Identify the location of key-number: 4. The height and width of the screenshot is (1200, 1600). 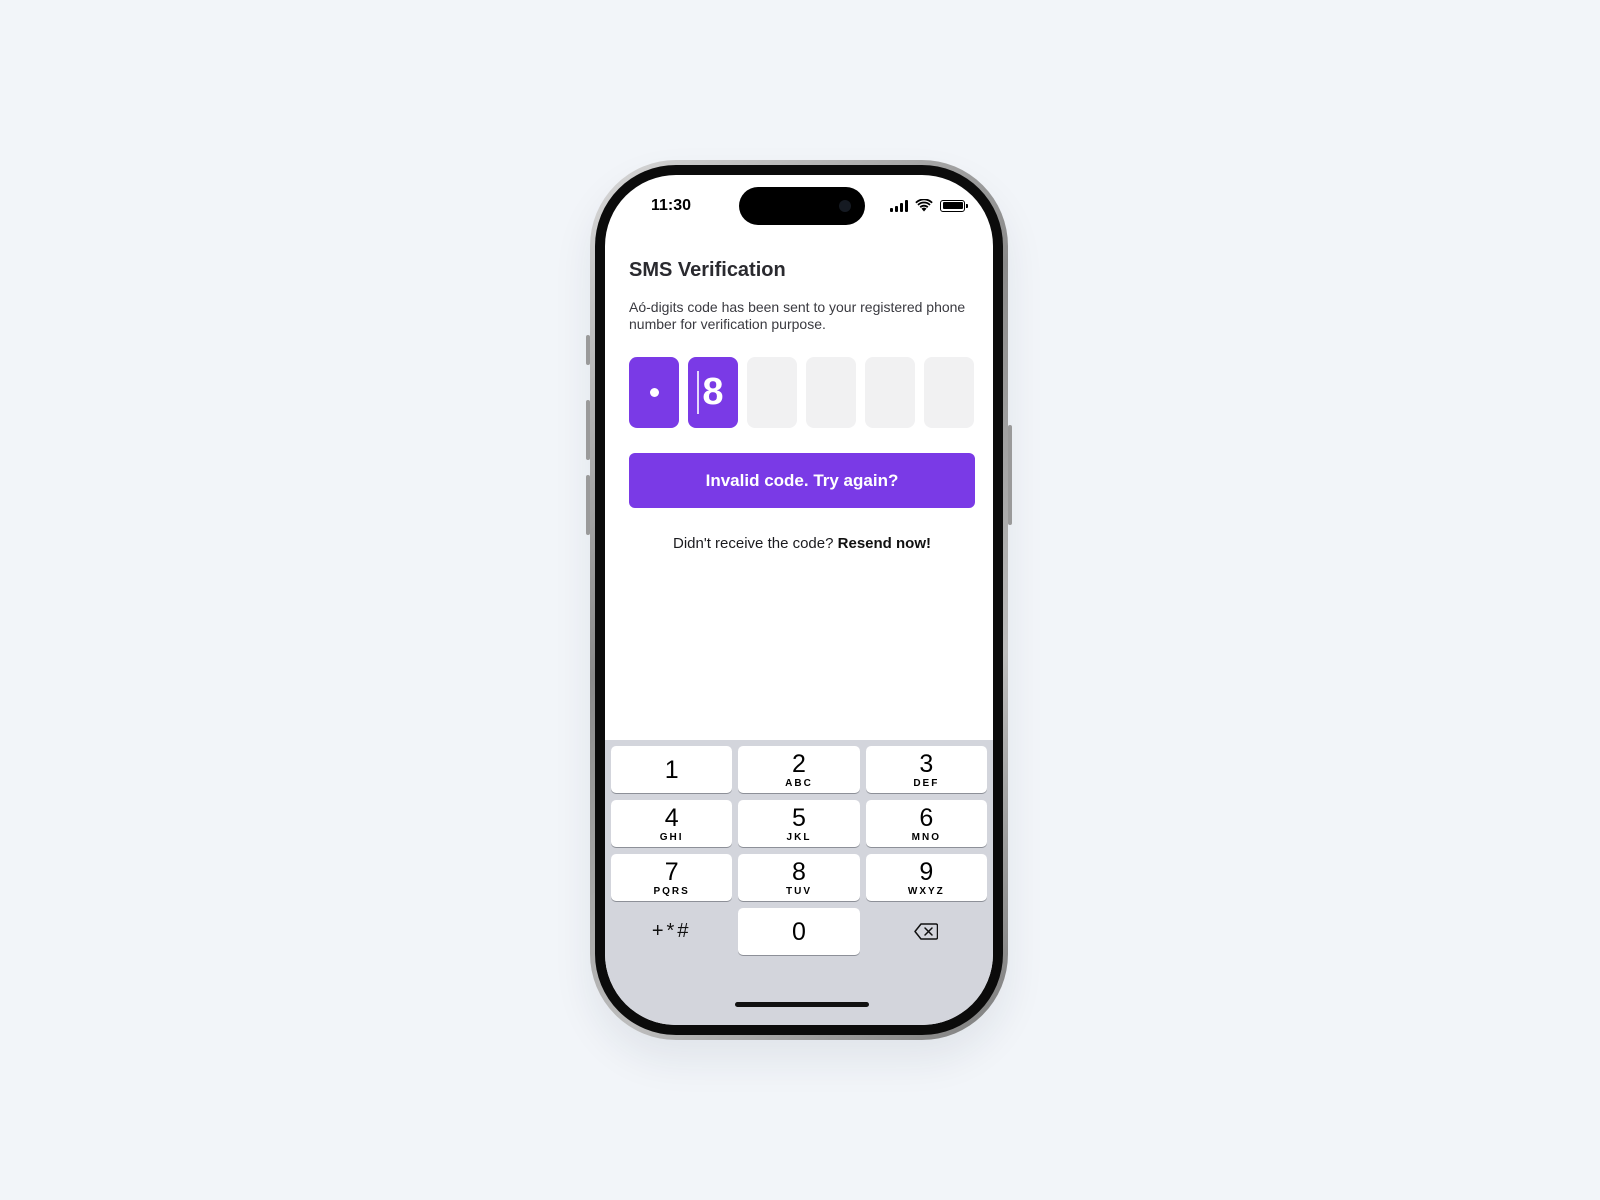
(671, 817).